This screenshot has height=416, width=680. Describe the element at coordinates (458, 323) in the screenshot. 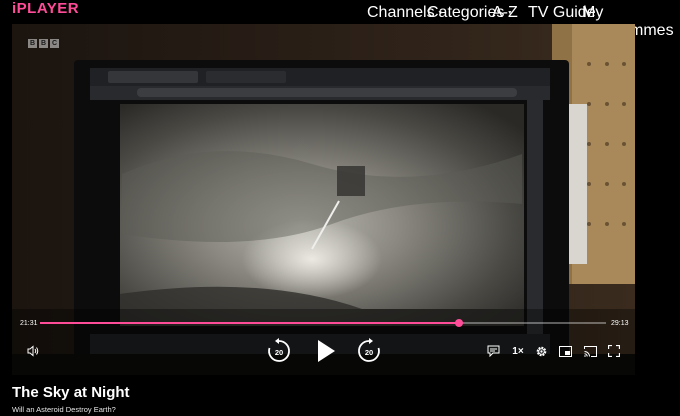

I see `progress-handle` at that location.